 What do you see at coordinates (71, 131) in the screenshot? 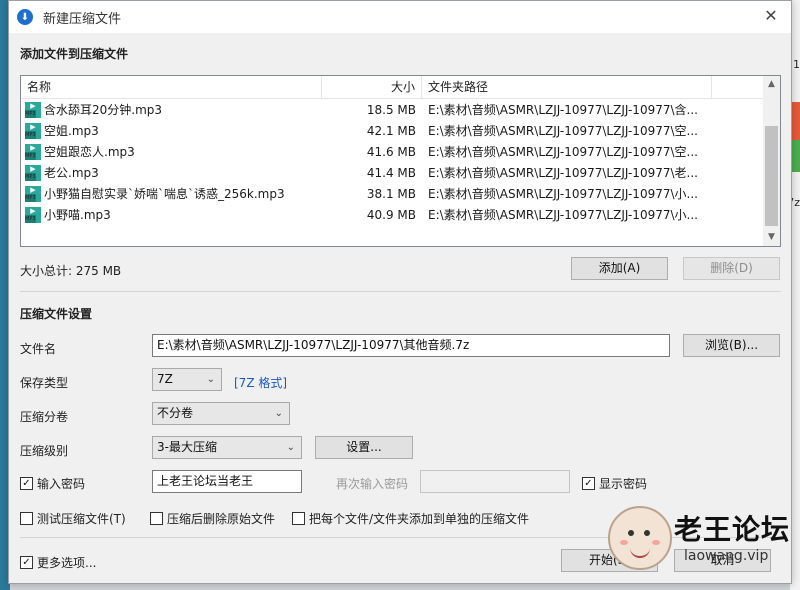
I see `file-name: 空姐.mp3` at bounding box center [71, 131].